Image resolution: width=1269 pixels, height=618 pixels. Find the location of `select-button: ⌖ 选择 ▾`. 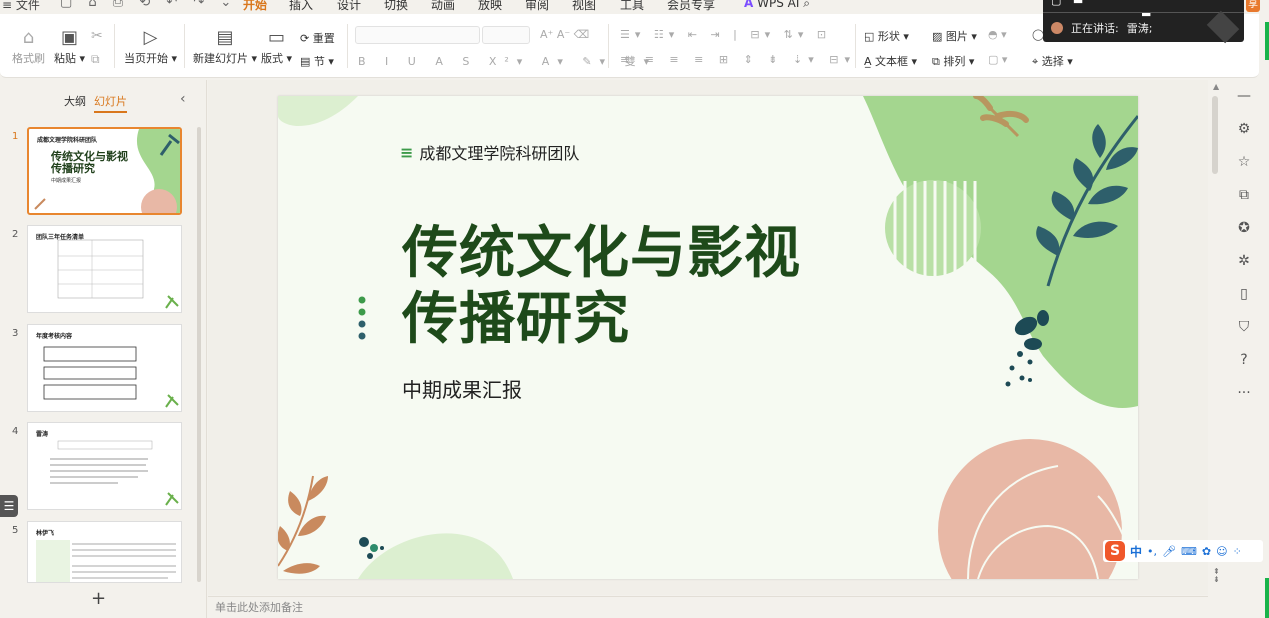

select-button: ⌖ 选择 ▾ is located at coordinates (1052, 61).